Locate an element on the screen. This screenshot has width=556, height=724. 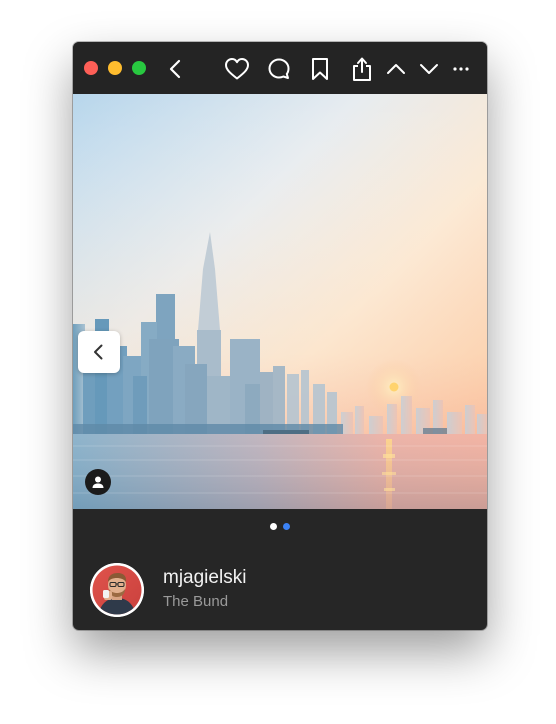
previous-post-button is located at coordinates (396, 69).